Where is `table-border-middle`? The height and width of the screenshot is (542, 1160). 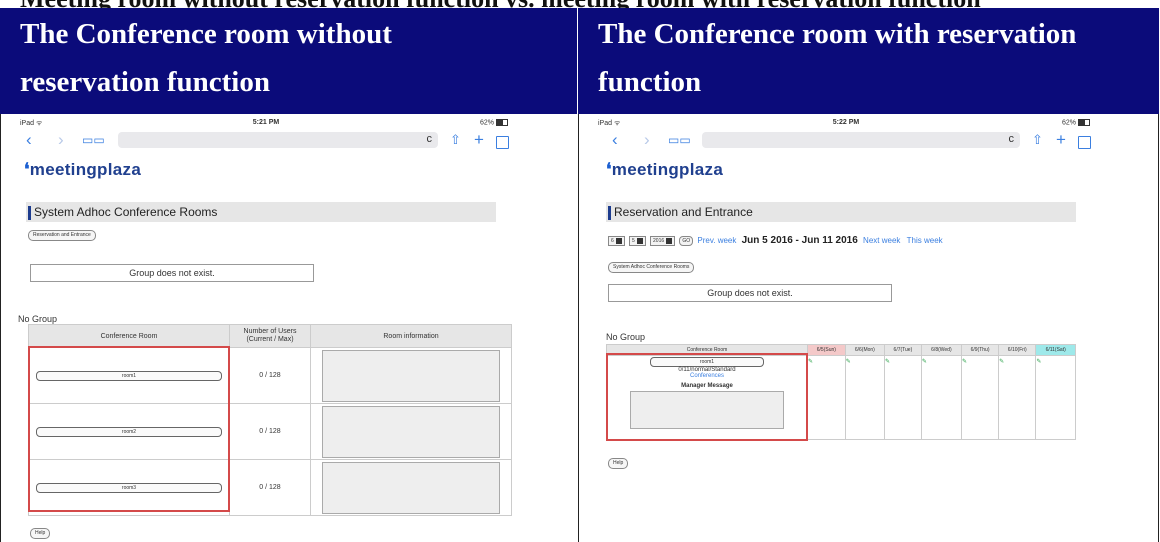
table-border-middle is located at coordinates (578, 328).